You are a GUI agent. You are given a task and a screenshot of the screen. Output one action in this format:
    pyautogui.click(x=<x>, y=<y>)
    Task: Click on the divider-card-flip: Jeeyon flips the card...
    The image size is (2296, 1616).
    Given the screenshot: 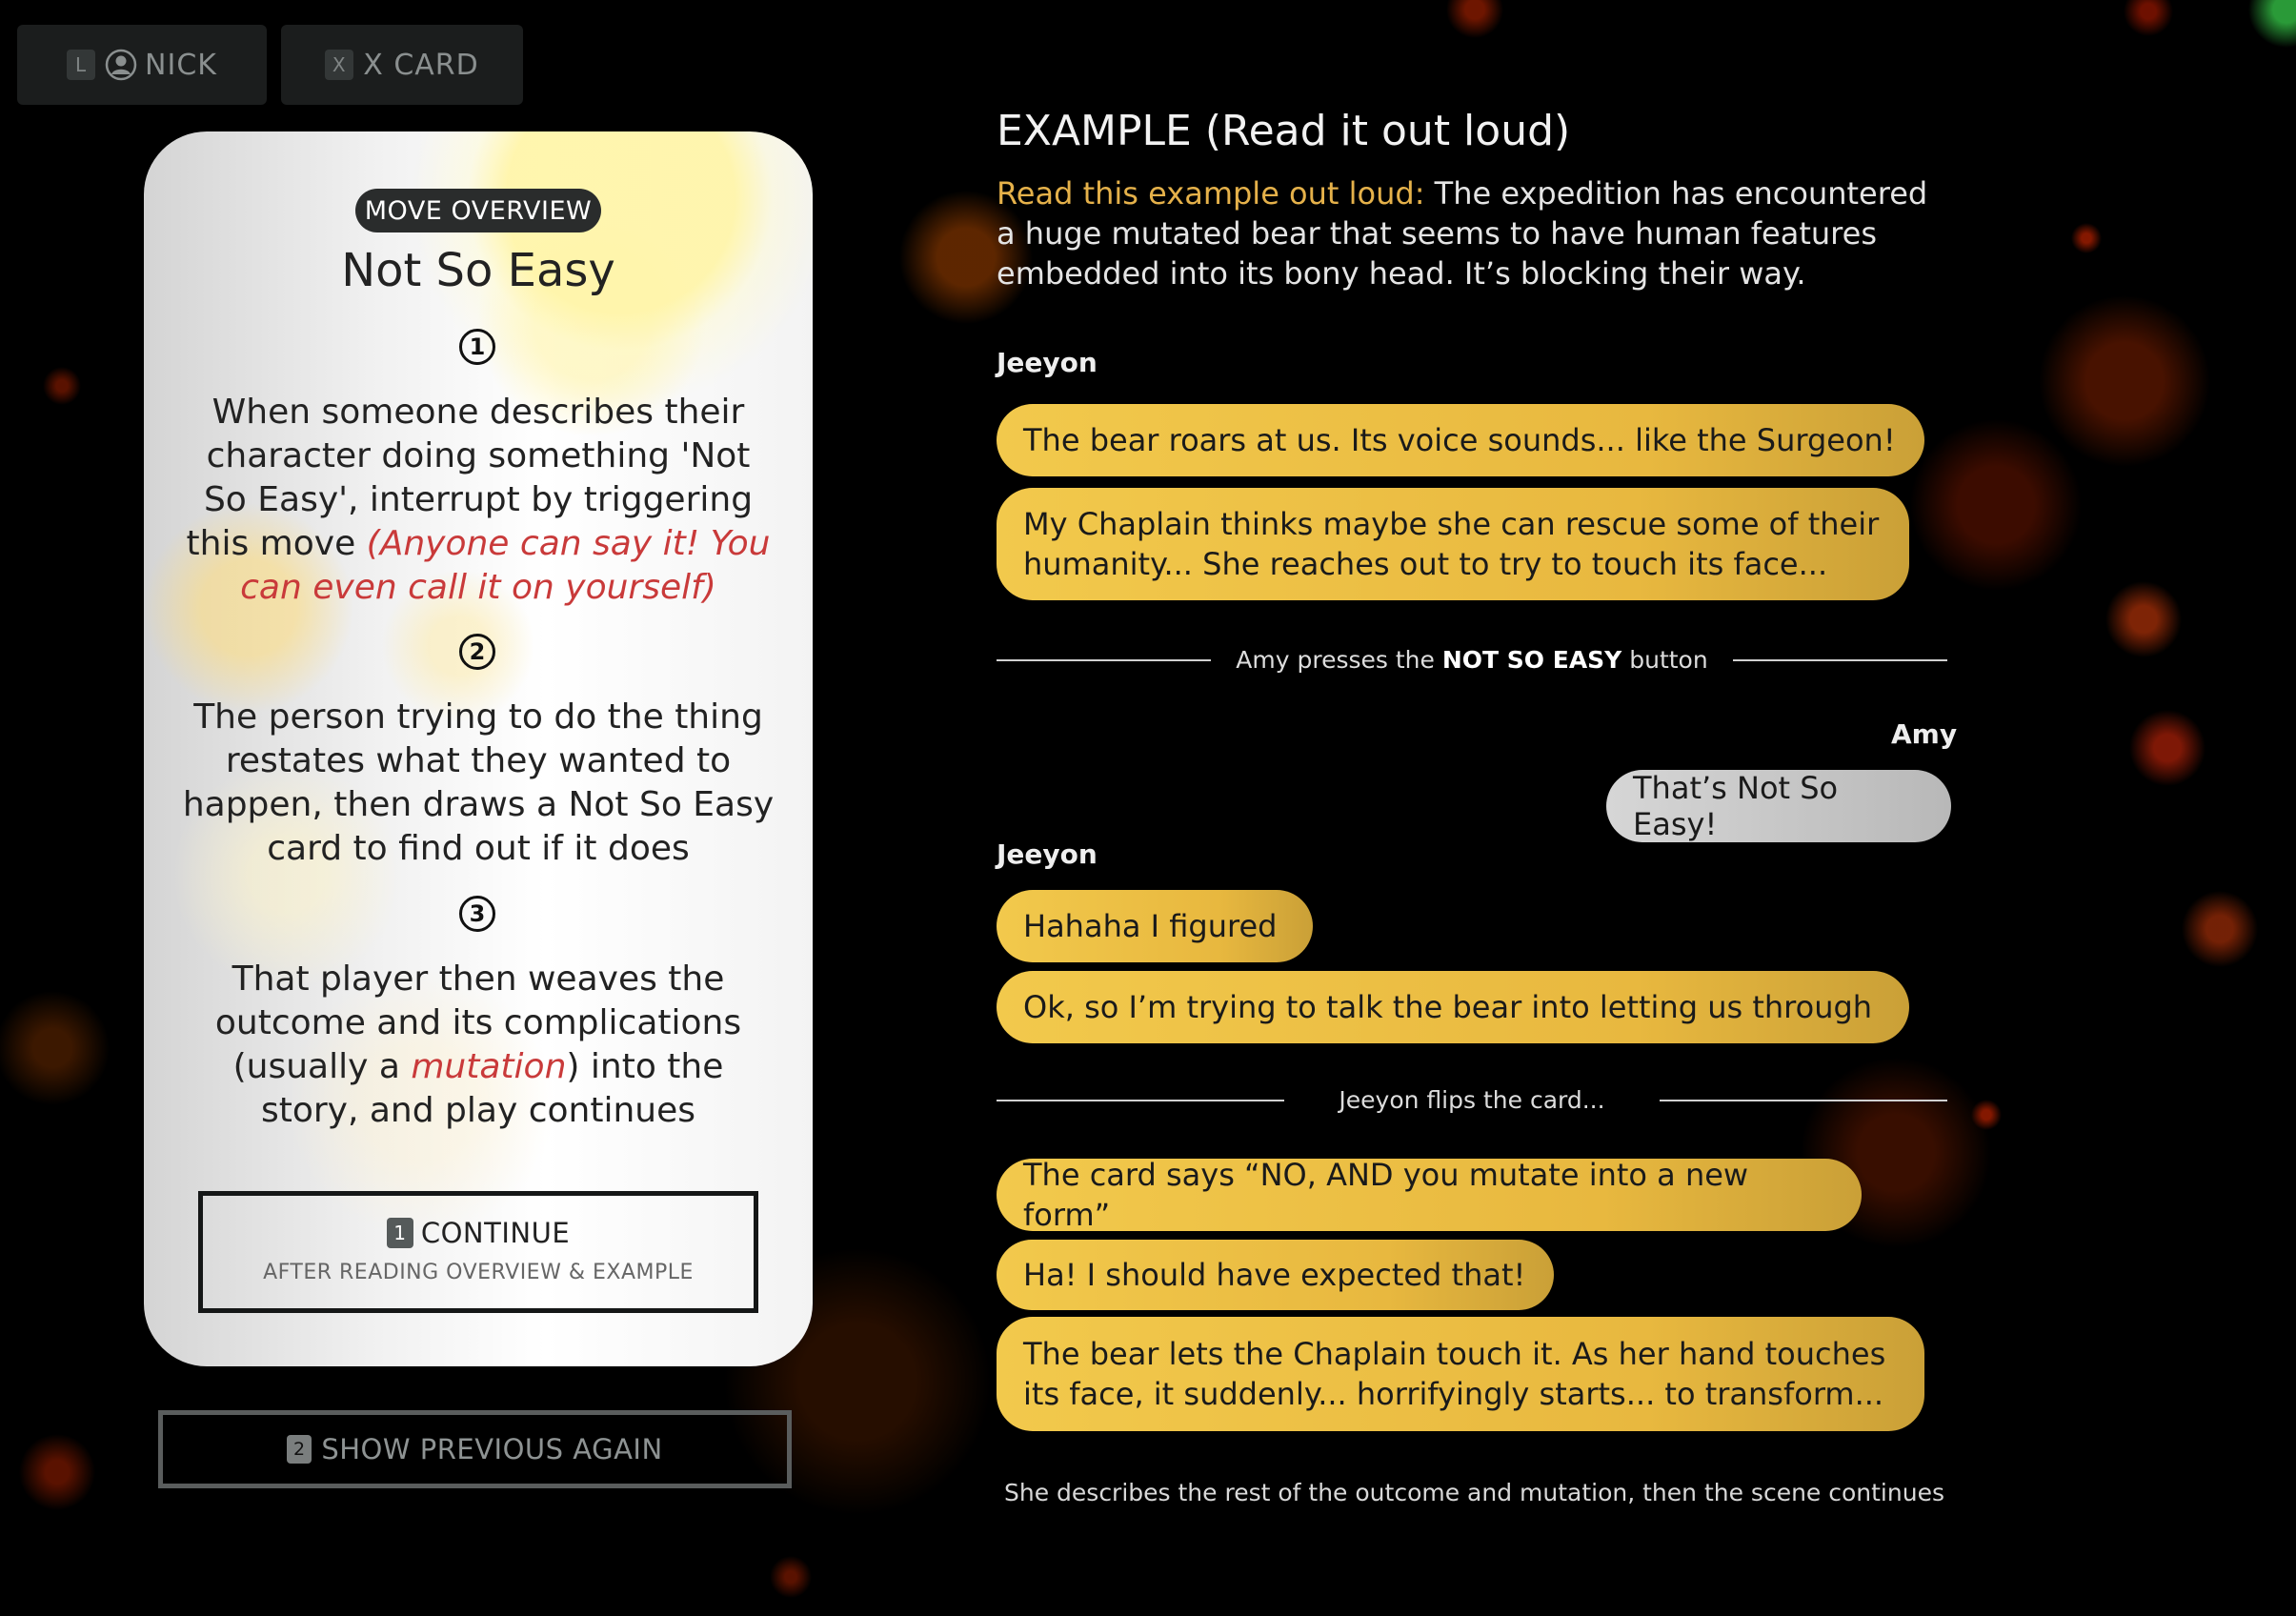 What is the action you would take?
    pyautogui.click(x=1472, y=1100)
    